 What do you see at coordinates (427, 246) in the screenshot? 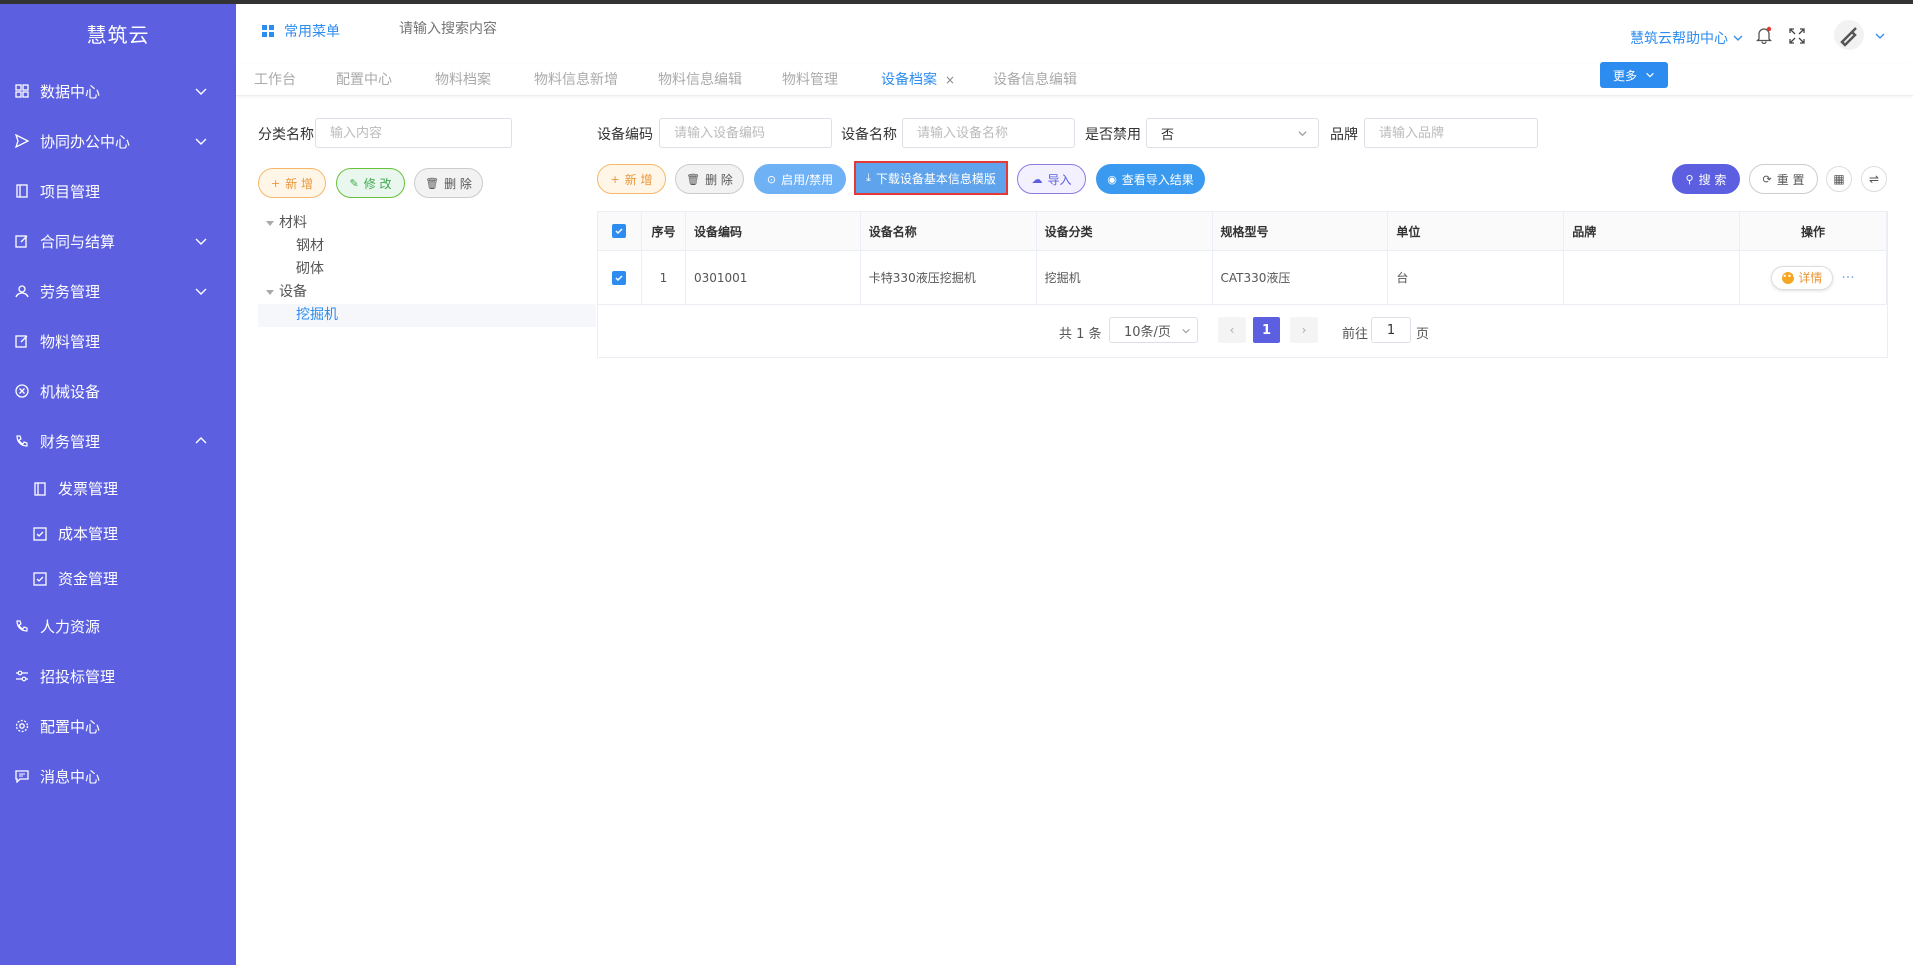
I see `tree-node: 钢材` at bounding box center [427, 246].